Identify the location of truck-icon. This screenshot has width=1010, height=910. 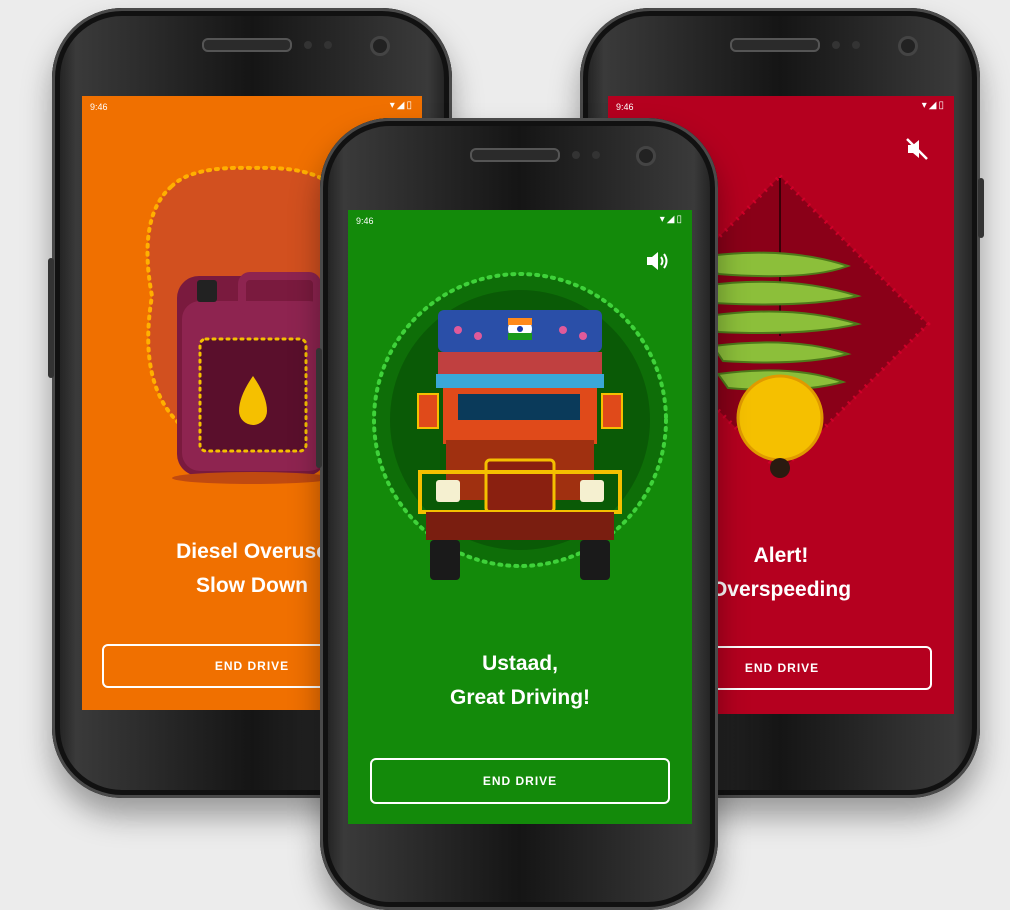
(520, 426).